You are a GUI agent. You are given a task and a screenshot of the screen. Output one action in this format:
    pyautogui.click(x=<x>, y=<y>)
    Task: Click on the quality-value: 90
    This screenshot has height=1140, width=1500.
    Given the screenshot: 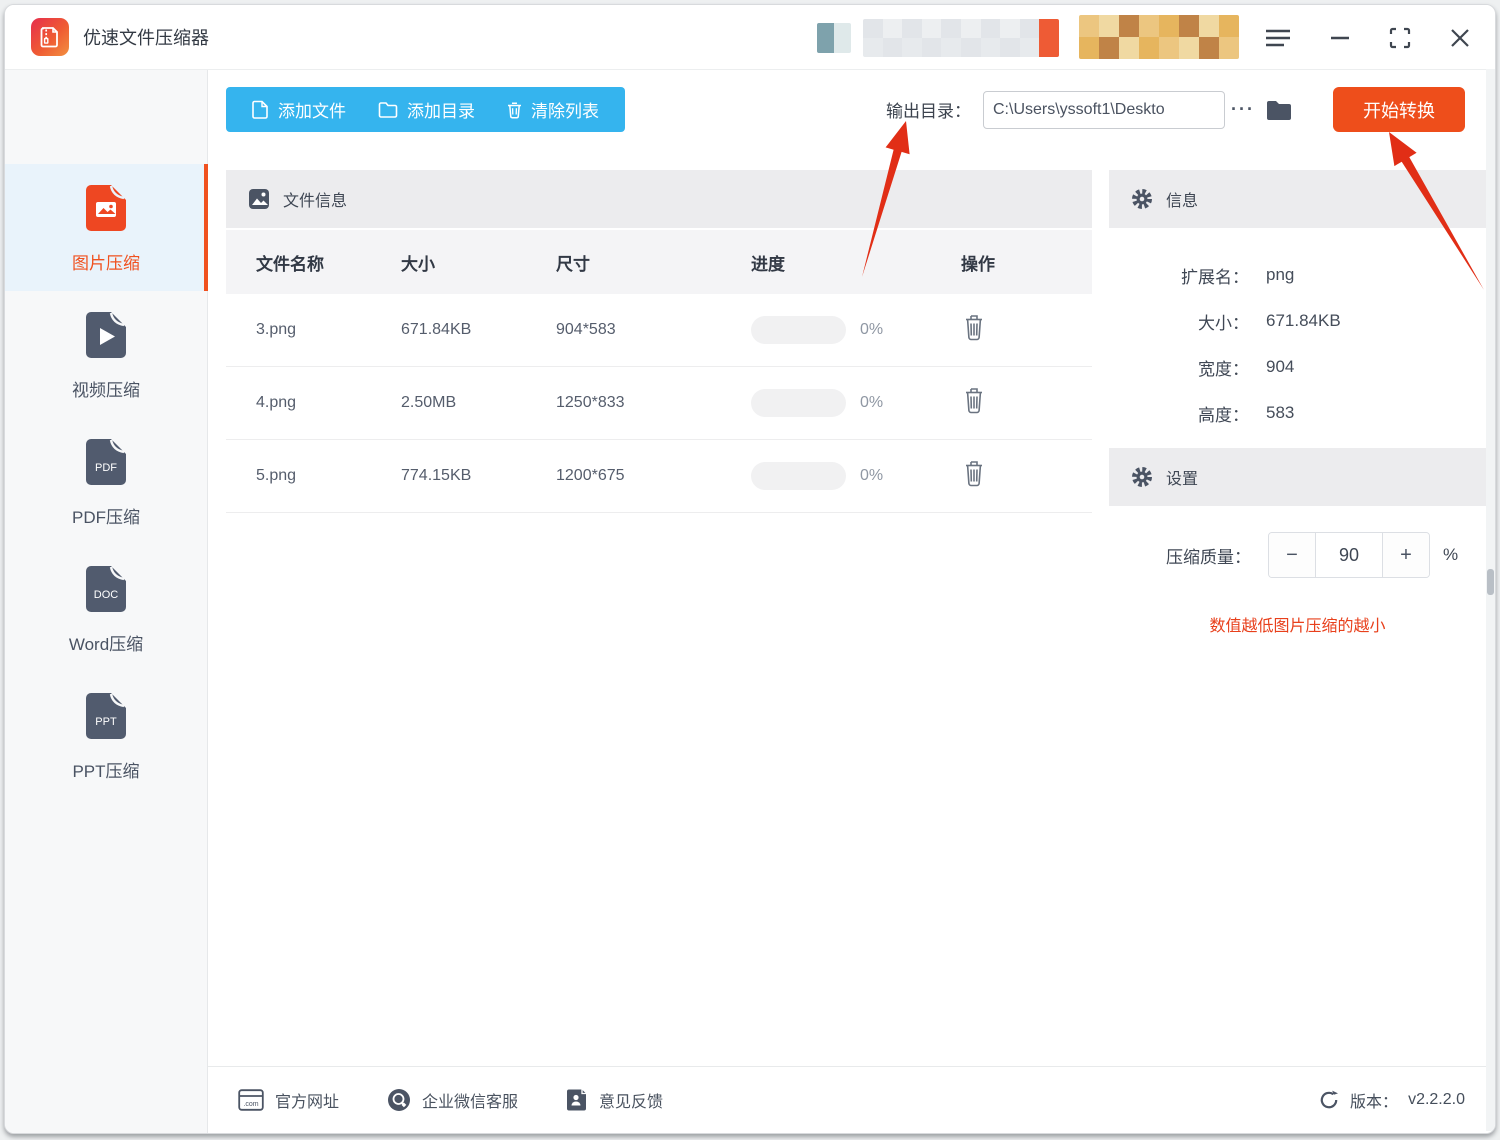 What is the action you would take?
    pyautogui.click(x=1349, y=555)
    